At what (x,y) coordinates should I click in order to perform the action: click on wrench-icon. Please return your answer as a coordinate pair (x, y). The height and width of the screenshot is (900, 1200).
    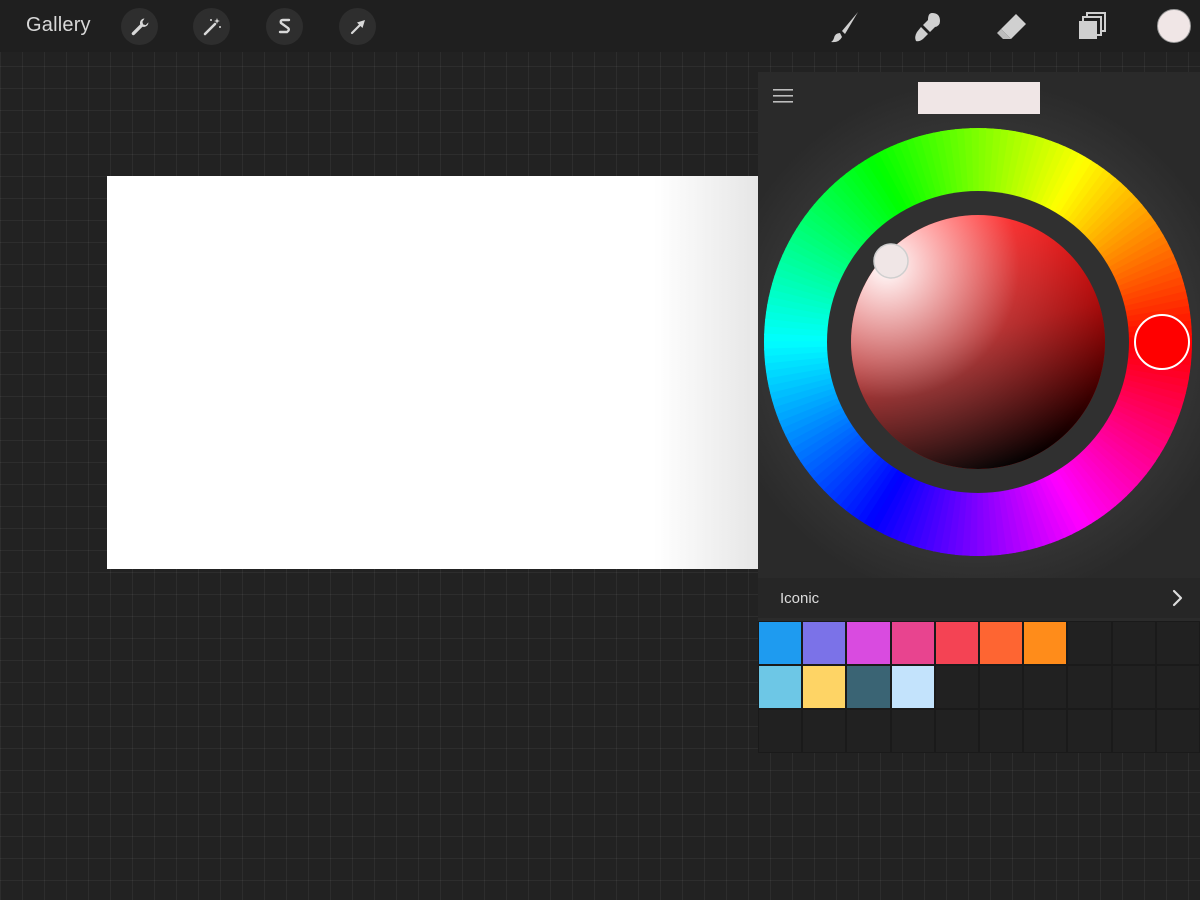
    Looking at the image, I should click on (139, 26).